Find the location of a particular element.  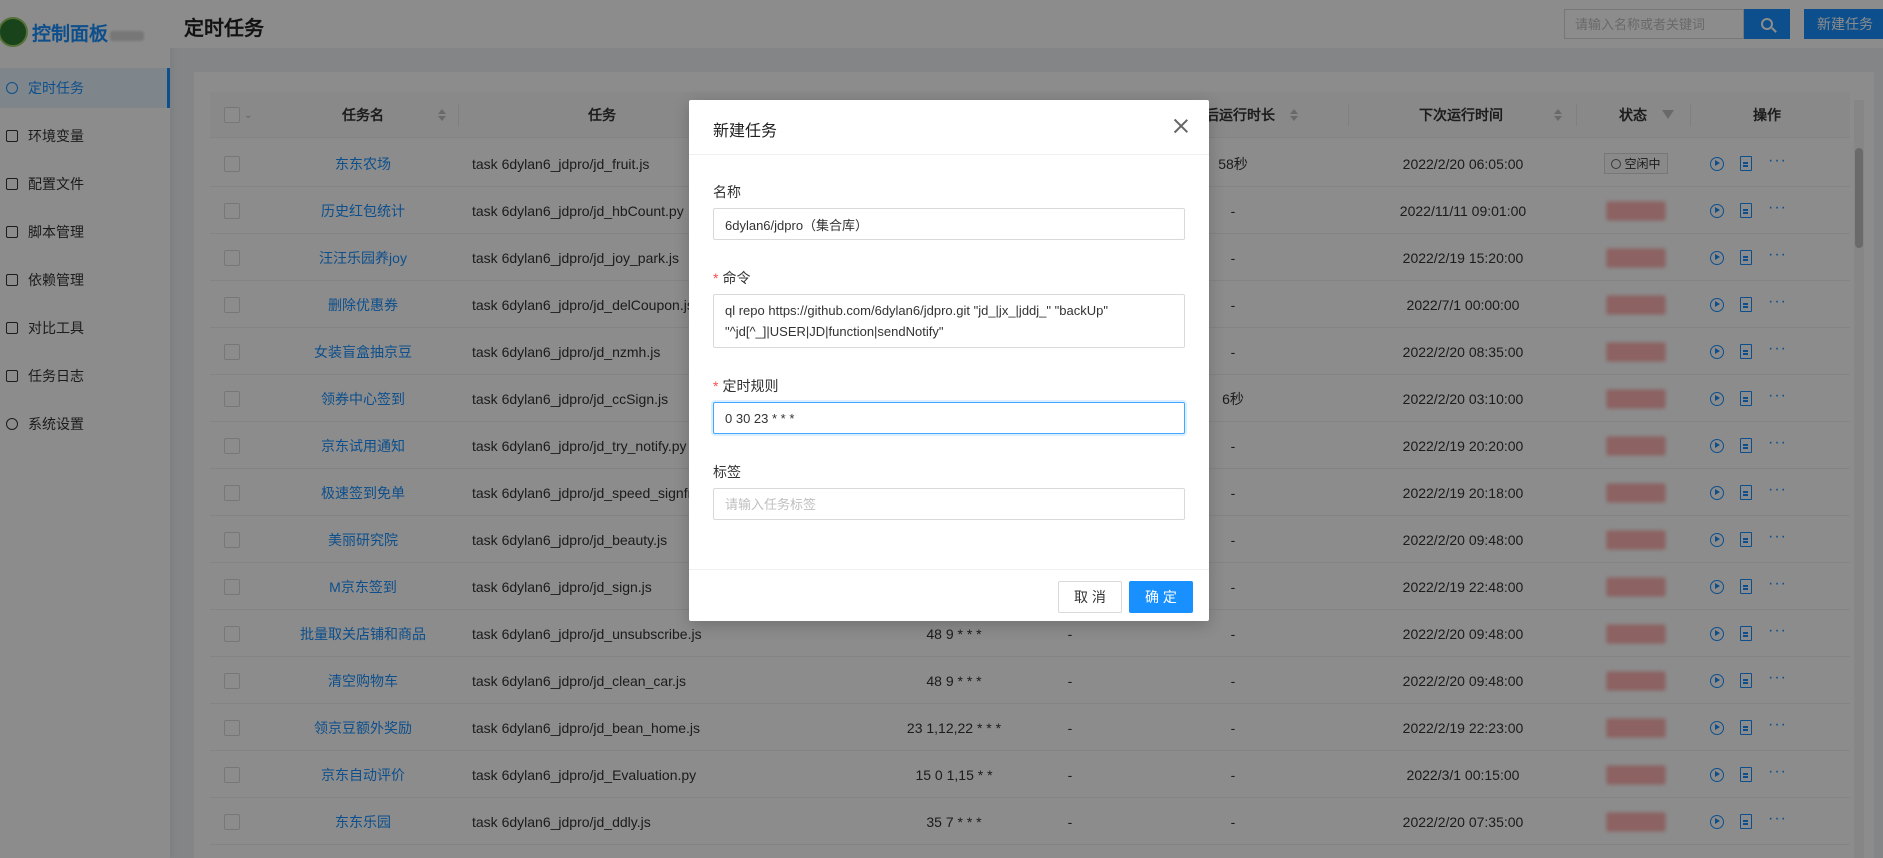

tag-field is located at coordinates (949, 504).